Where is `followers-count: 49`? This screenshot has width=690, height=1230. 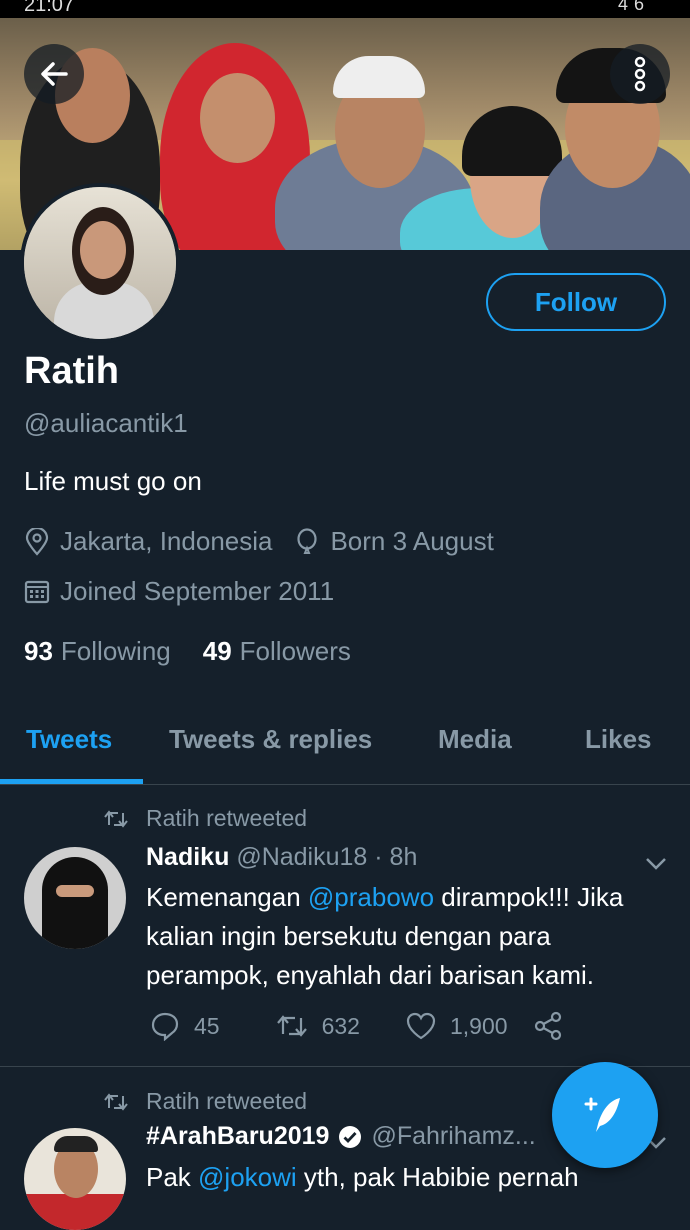
followers-count: 49 is located at coordinates (217, 651).